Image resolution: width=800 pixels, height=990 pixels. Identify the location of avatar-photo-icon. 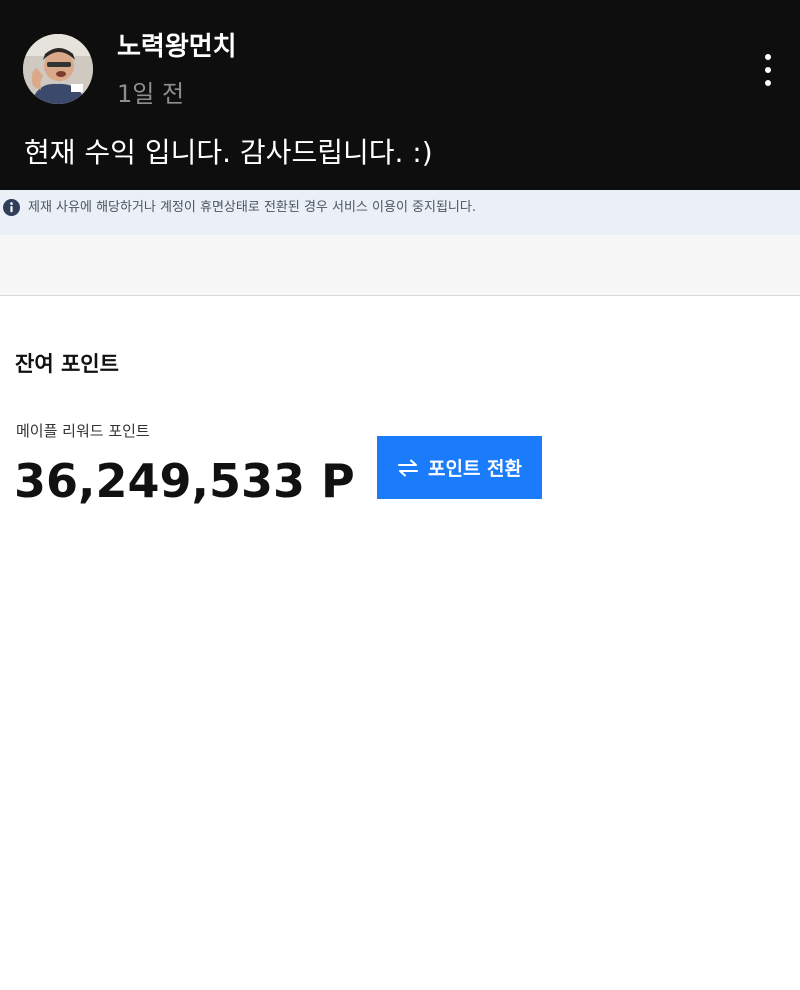
(58, 69).